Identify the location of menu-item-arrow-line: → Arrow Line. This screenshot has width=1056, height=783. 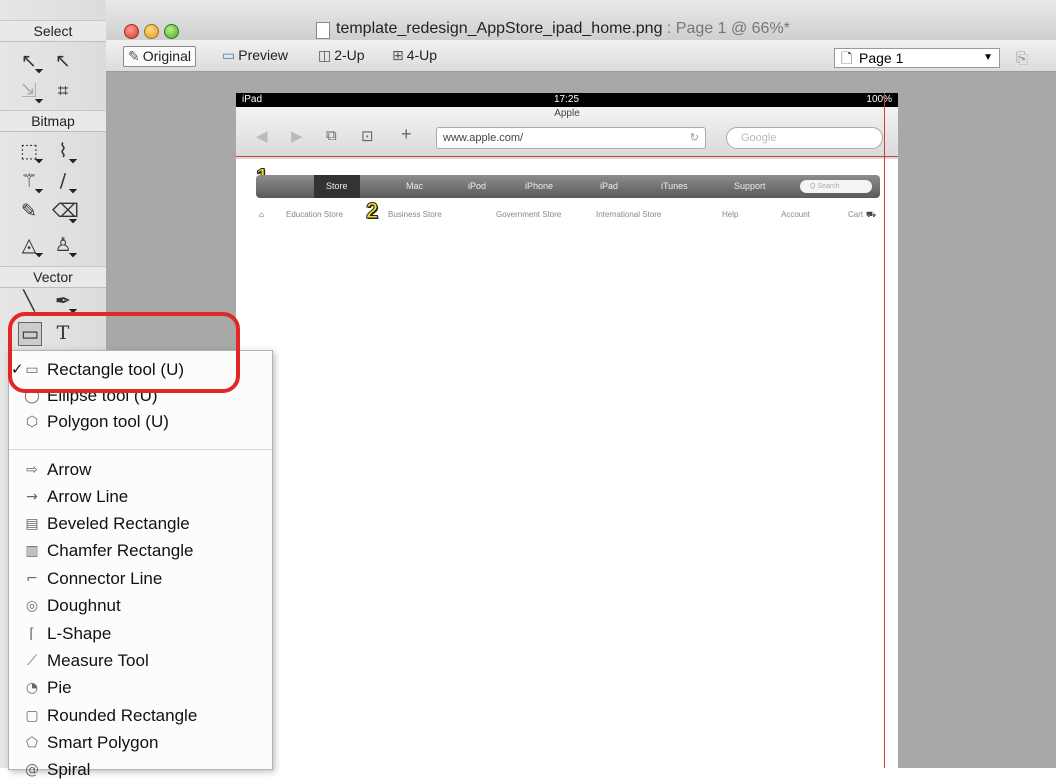
(140, 497).